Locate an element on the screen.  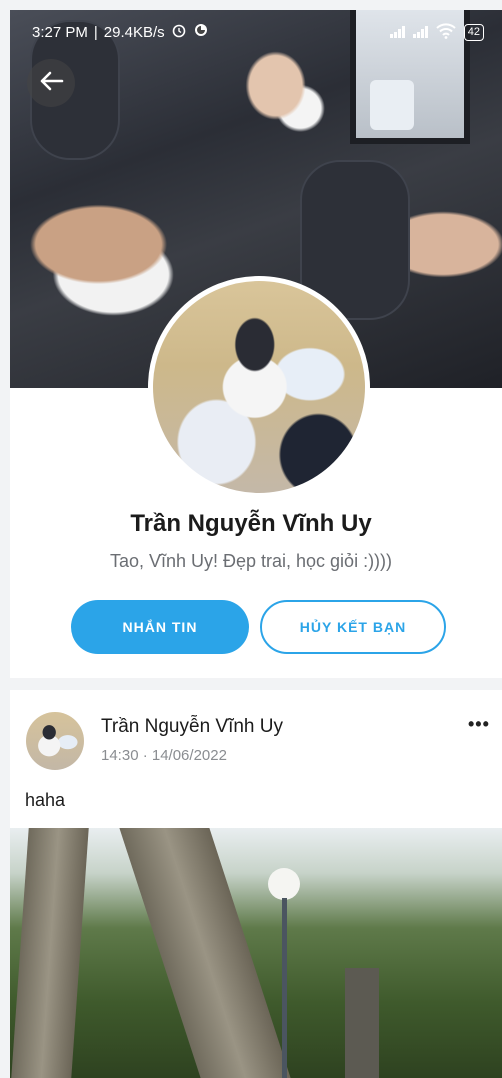
status-time: 3:27 PM is located at coordinates (60, 32).